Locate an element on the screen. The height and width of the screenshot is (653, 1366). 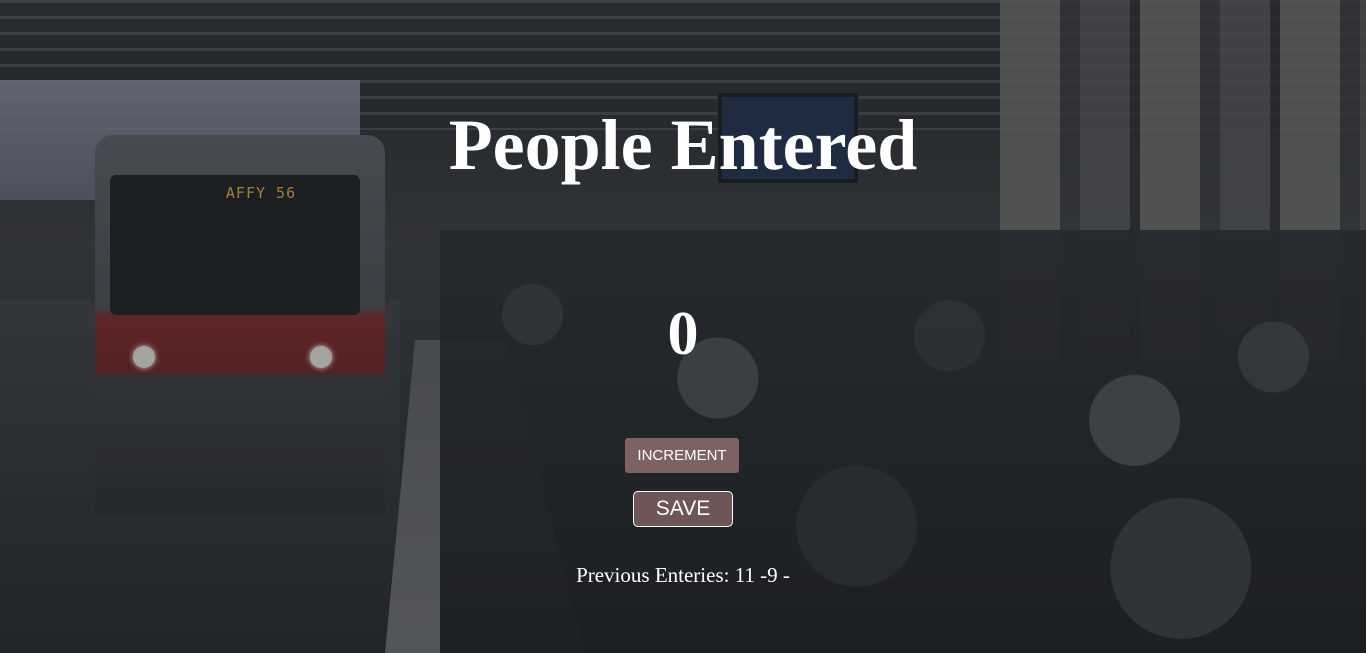
increment-button: INCREMENT is located at coordinates (682, 455).